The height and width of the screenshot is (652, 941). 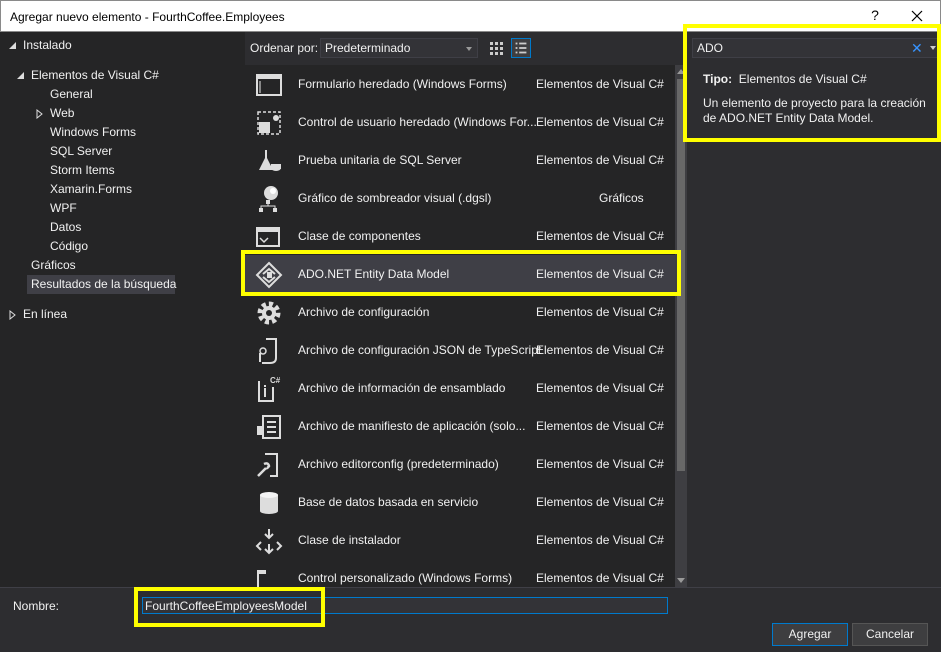 What do you see at coordinates (122, 189) in the screenshot?
I see `tree-item-xamarin-forms: Xamarin.Forms` at bounding box center [122, 189].